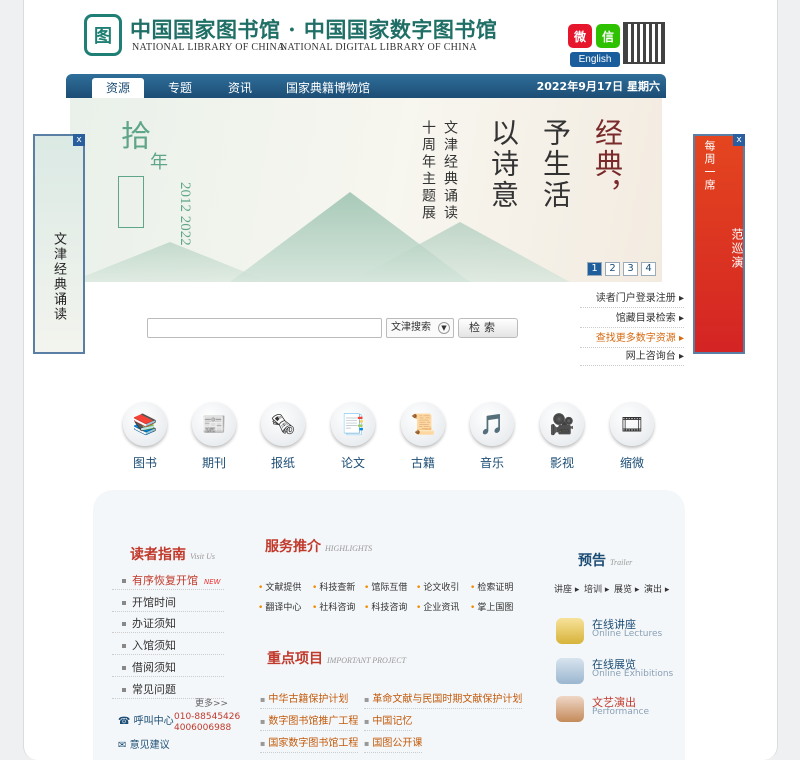  I want to click on service-link: 掌上国图, so click(491, 608).